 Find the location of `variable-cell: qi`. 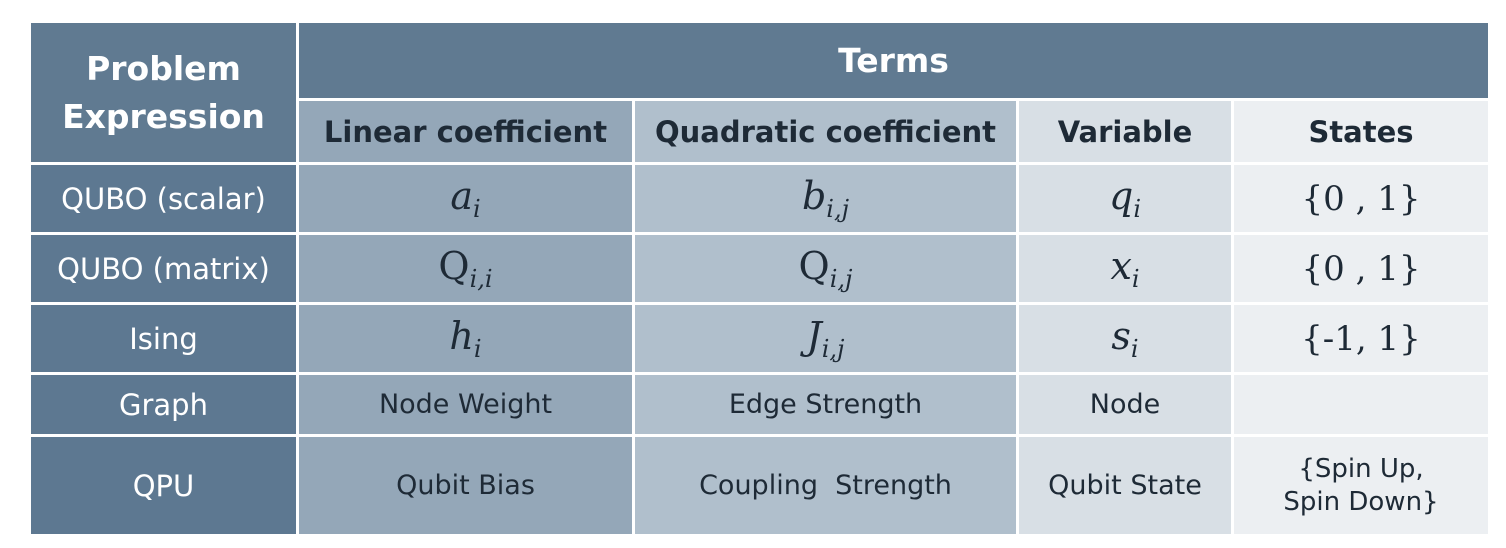

variable-cell: qi is located at coordinates (1125, 198).